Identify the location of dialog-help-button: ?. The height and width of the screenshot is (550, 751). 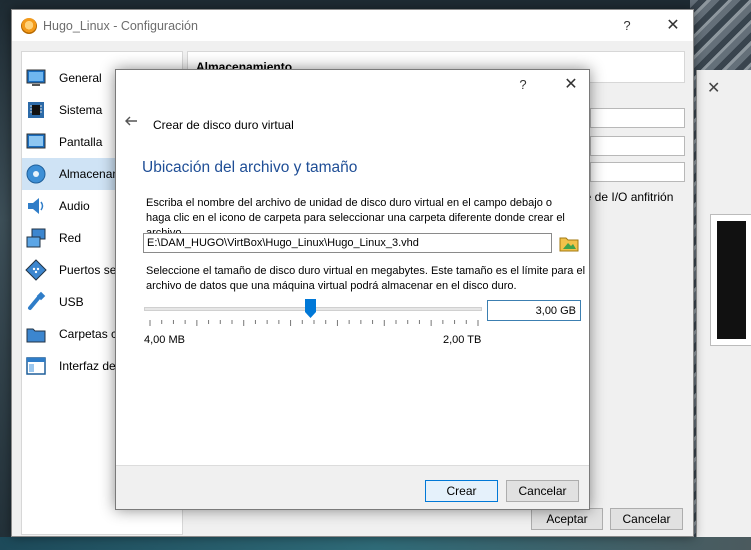
(523, 85).